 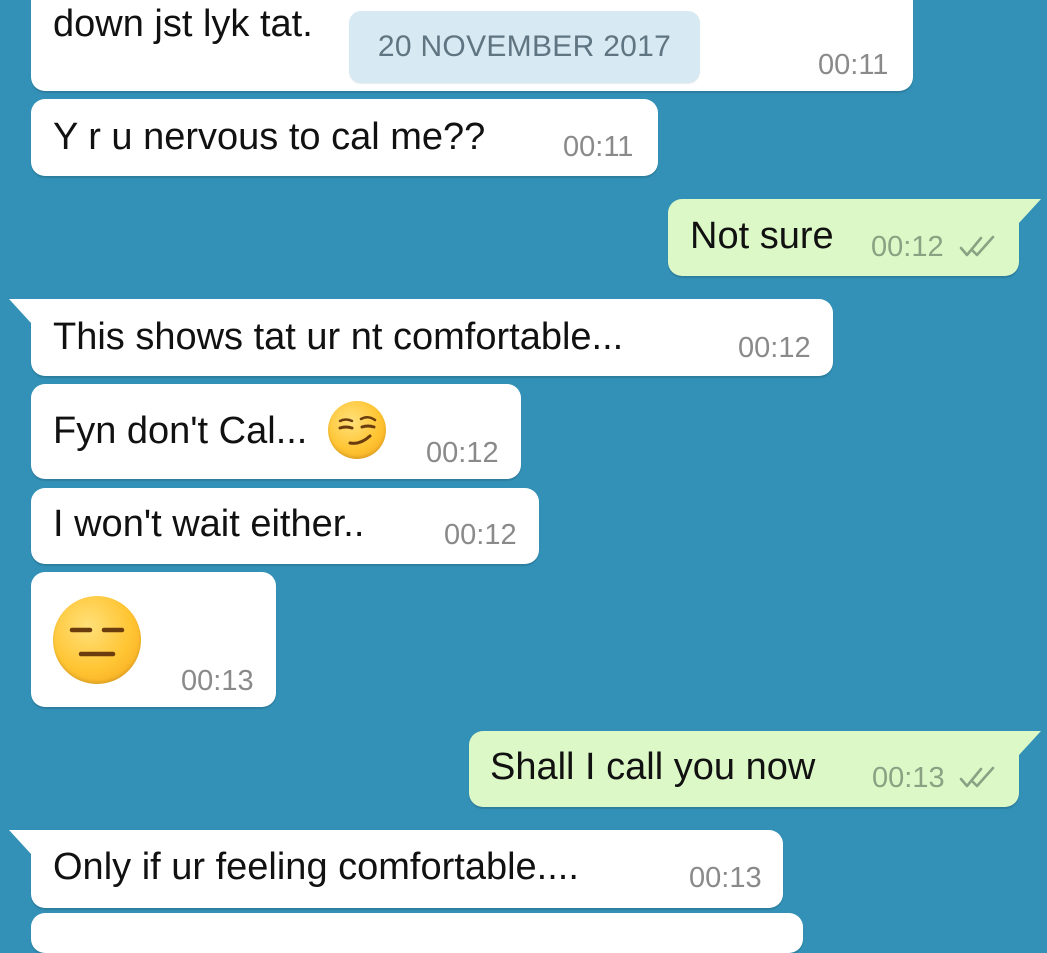 I want to click on smirking-face-emoji, so click(x=357, y=430).